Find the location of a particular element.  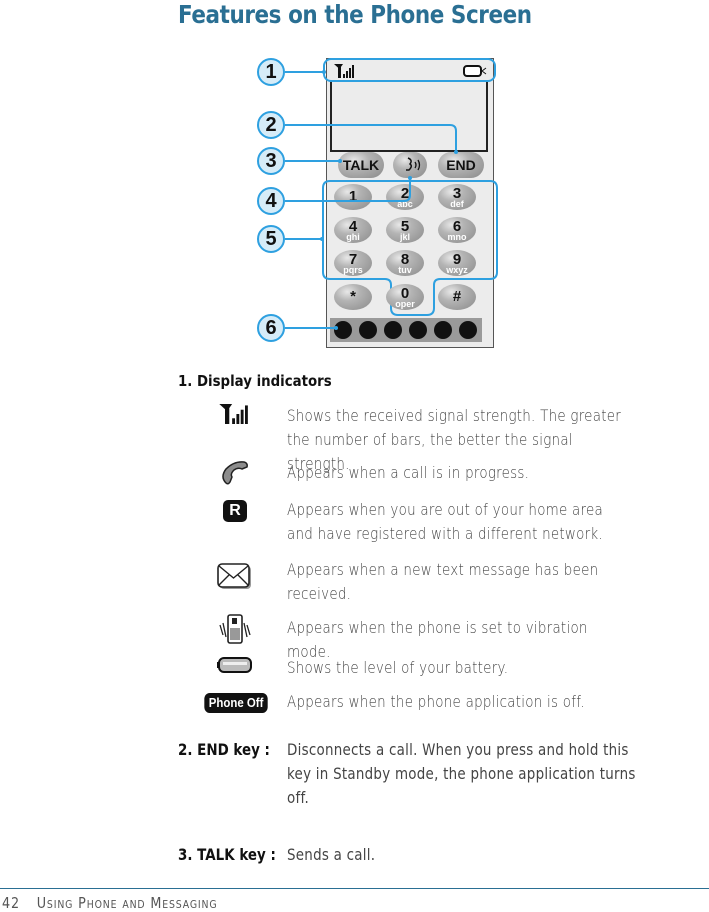

call-in-progress-icon is located at coordinates (235, 473).